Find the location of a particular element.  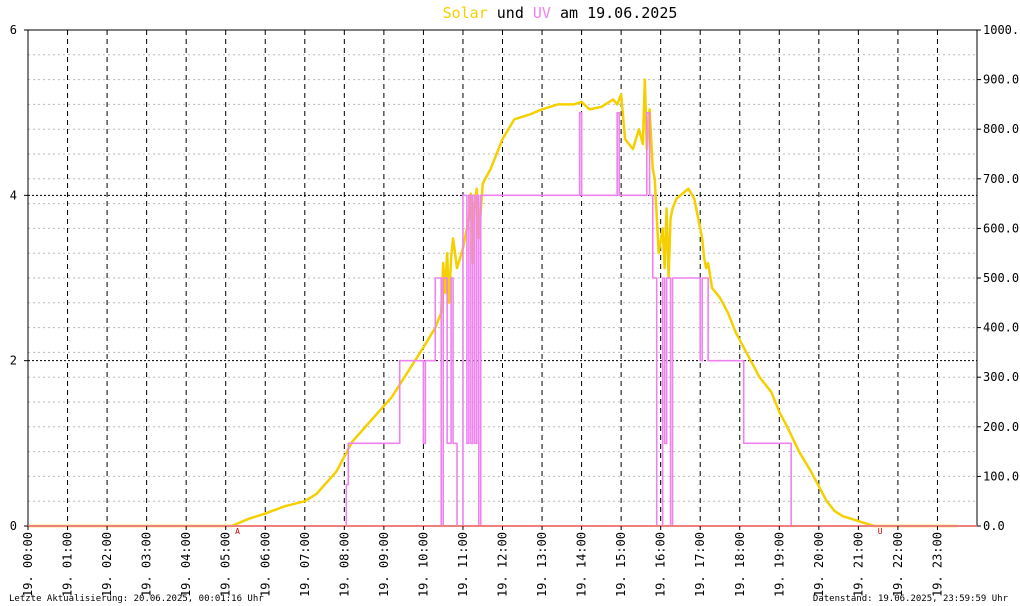

x-tick-label: 19. 10:00 is located at coordinates (423, 564).